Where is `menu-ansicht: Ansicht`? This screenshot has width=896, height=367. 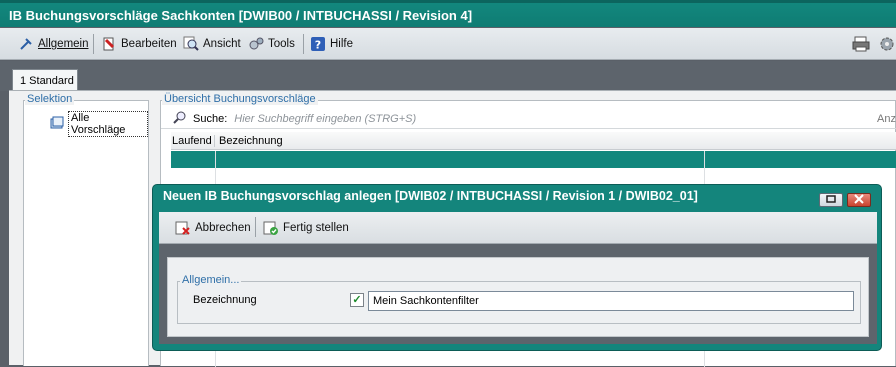 menu-ansicht: Ansicht is located at coordinates (212, 44).